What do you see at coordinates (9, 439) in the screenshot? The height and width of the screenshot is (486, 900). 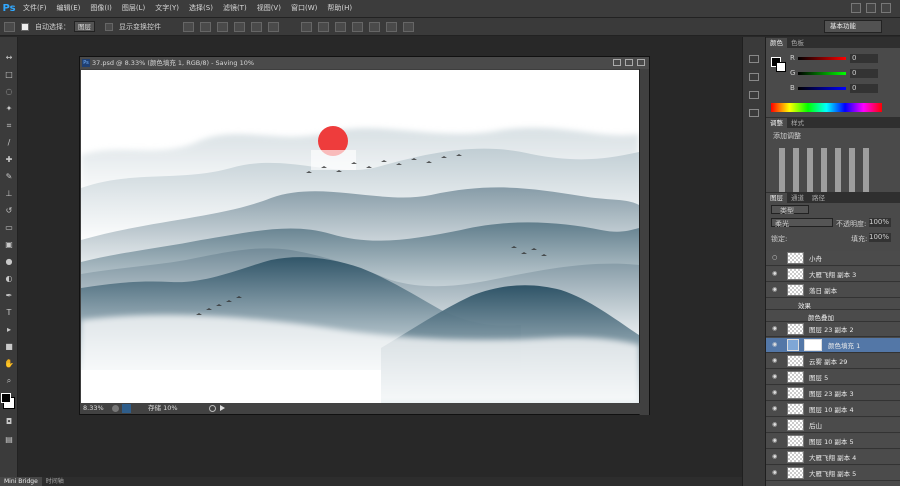 I see `screen-mode-icon: ▤` at bounding box center [9, 439].